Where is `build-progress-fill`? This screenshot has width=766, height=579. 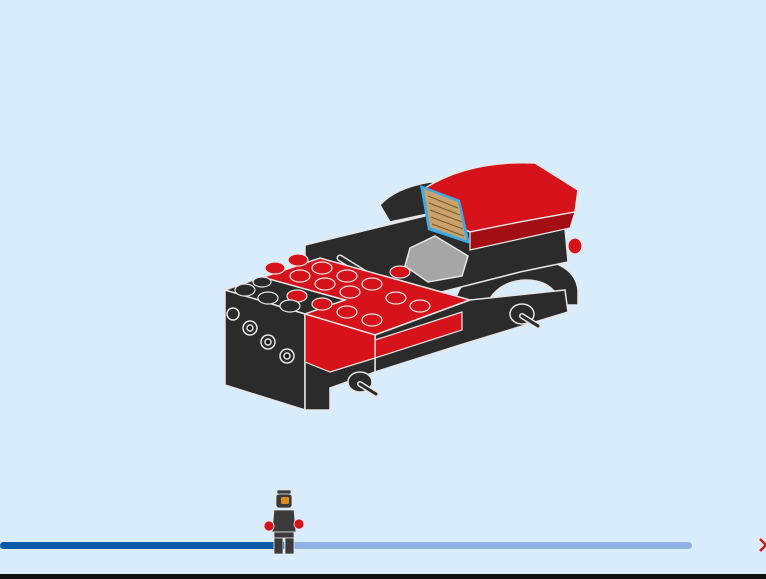
build-progress-fill is located at coordinates (142, 545).